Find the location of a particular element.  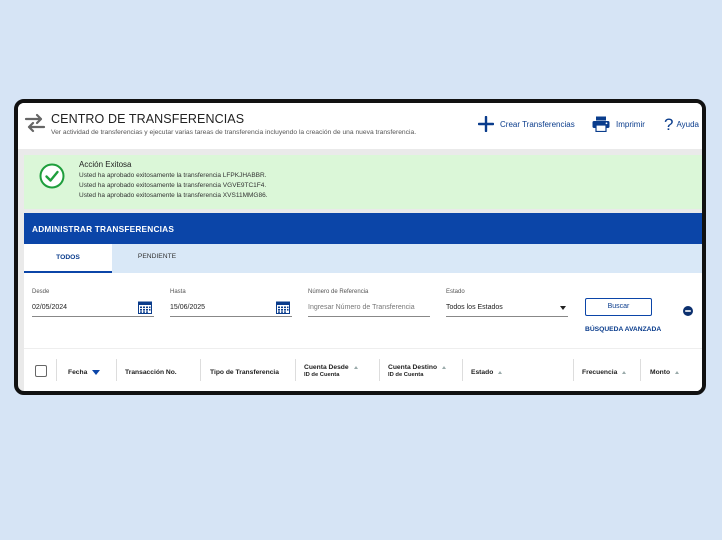

column-status: Estado is located at coordinates (487, 372).